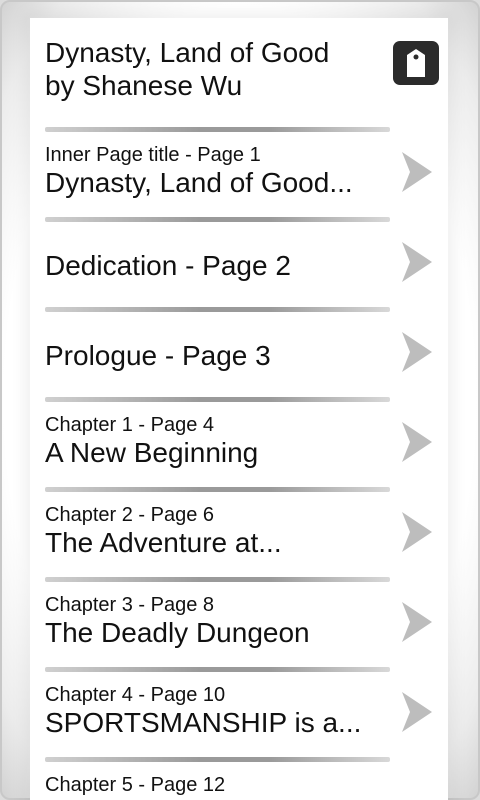 The image size is (480, 800). I want to click on toc-item-subtitle: Inner Page title - Page 1, so click(153, 155).